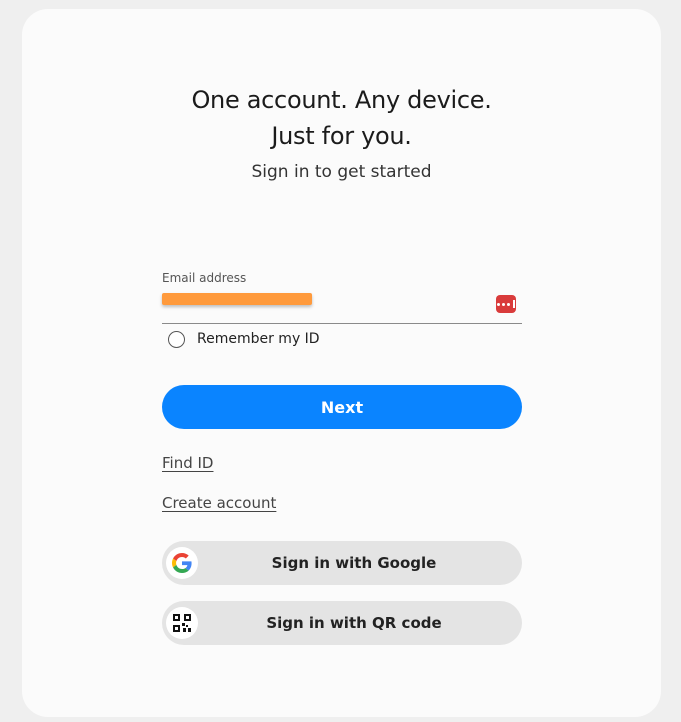  What do you see at coordinates (341, 136) in the screenshot?
I see `headline-line-2: Just for you.` at bounding box center [341, 136].